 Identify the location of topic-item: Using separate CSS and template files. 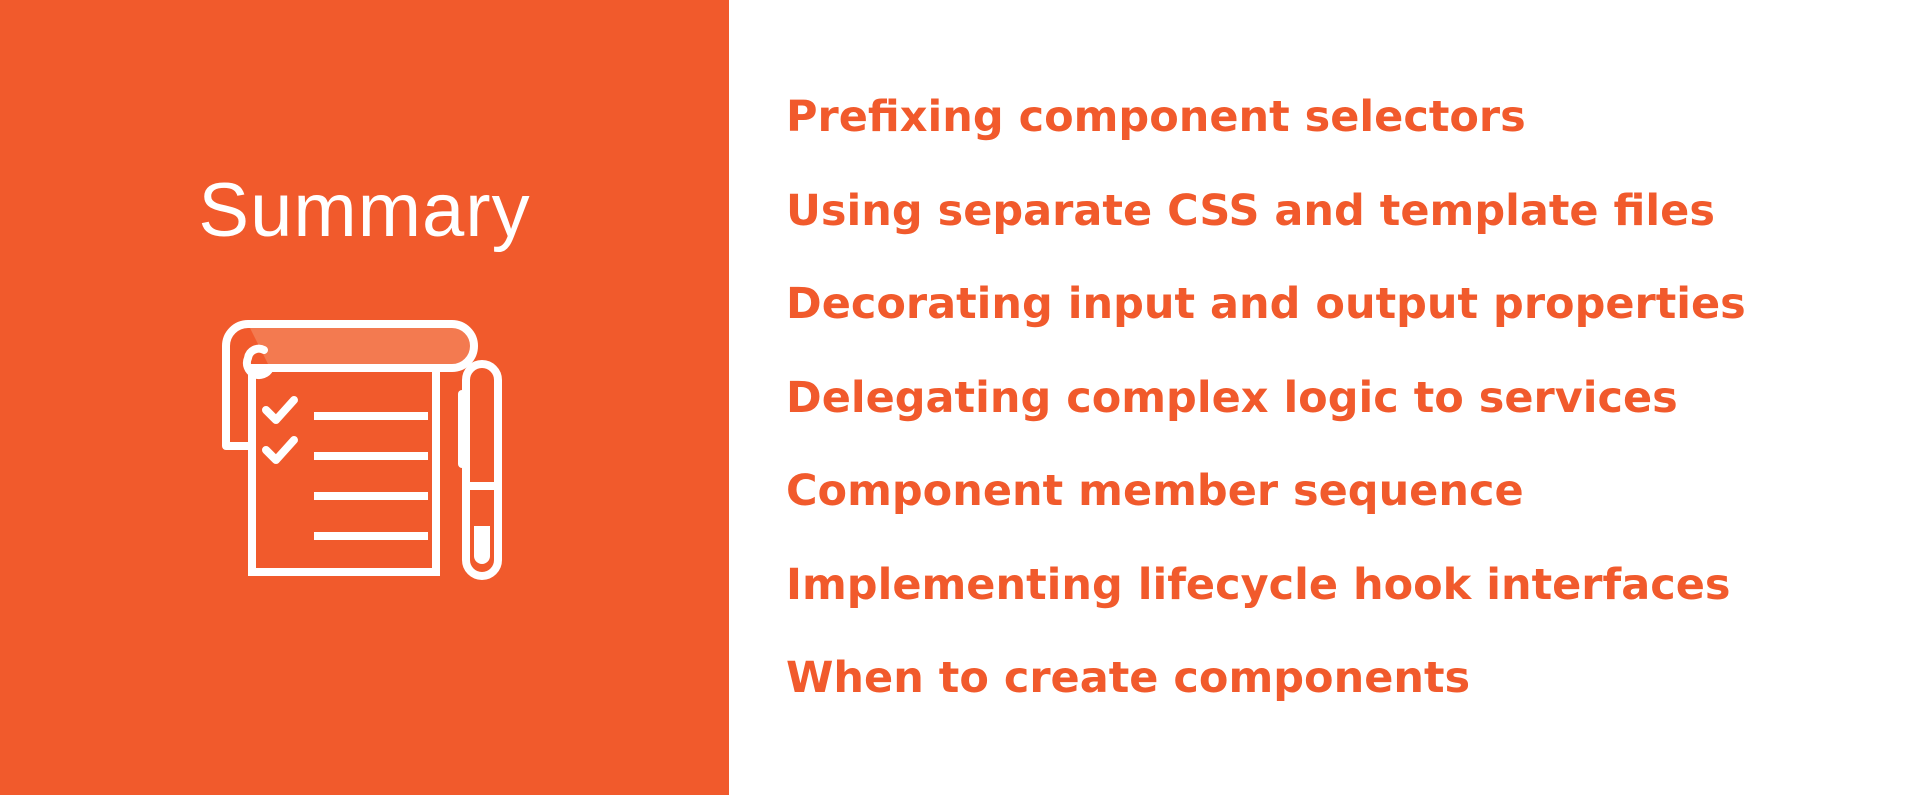
(1250, 210).